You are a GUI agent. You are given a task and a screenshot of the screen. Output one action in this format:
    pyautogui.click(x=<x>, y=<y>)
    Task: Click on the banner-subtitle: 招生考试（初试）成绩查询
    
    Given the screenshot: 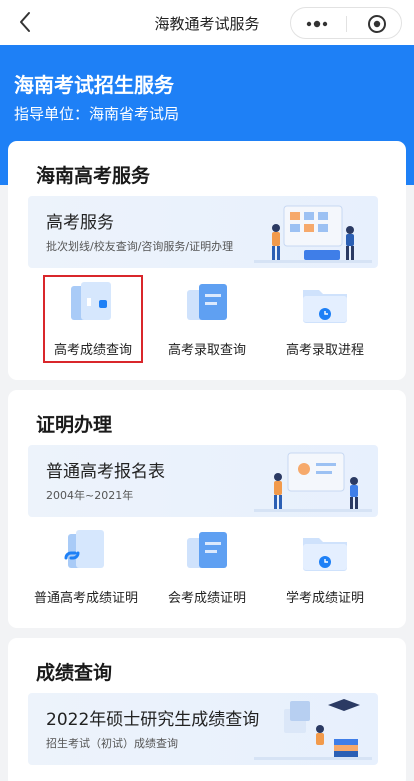 What is the action you would take?
    pyautogui.click(x=112, y=743)
    